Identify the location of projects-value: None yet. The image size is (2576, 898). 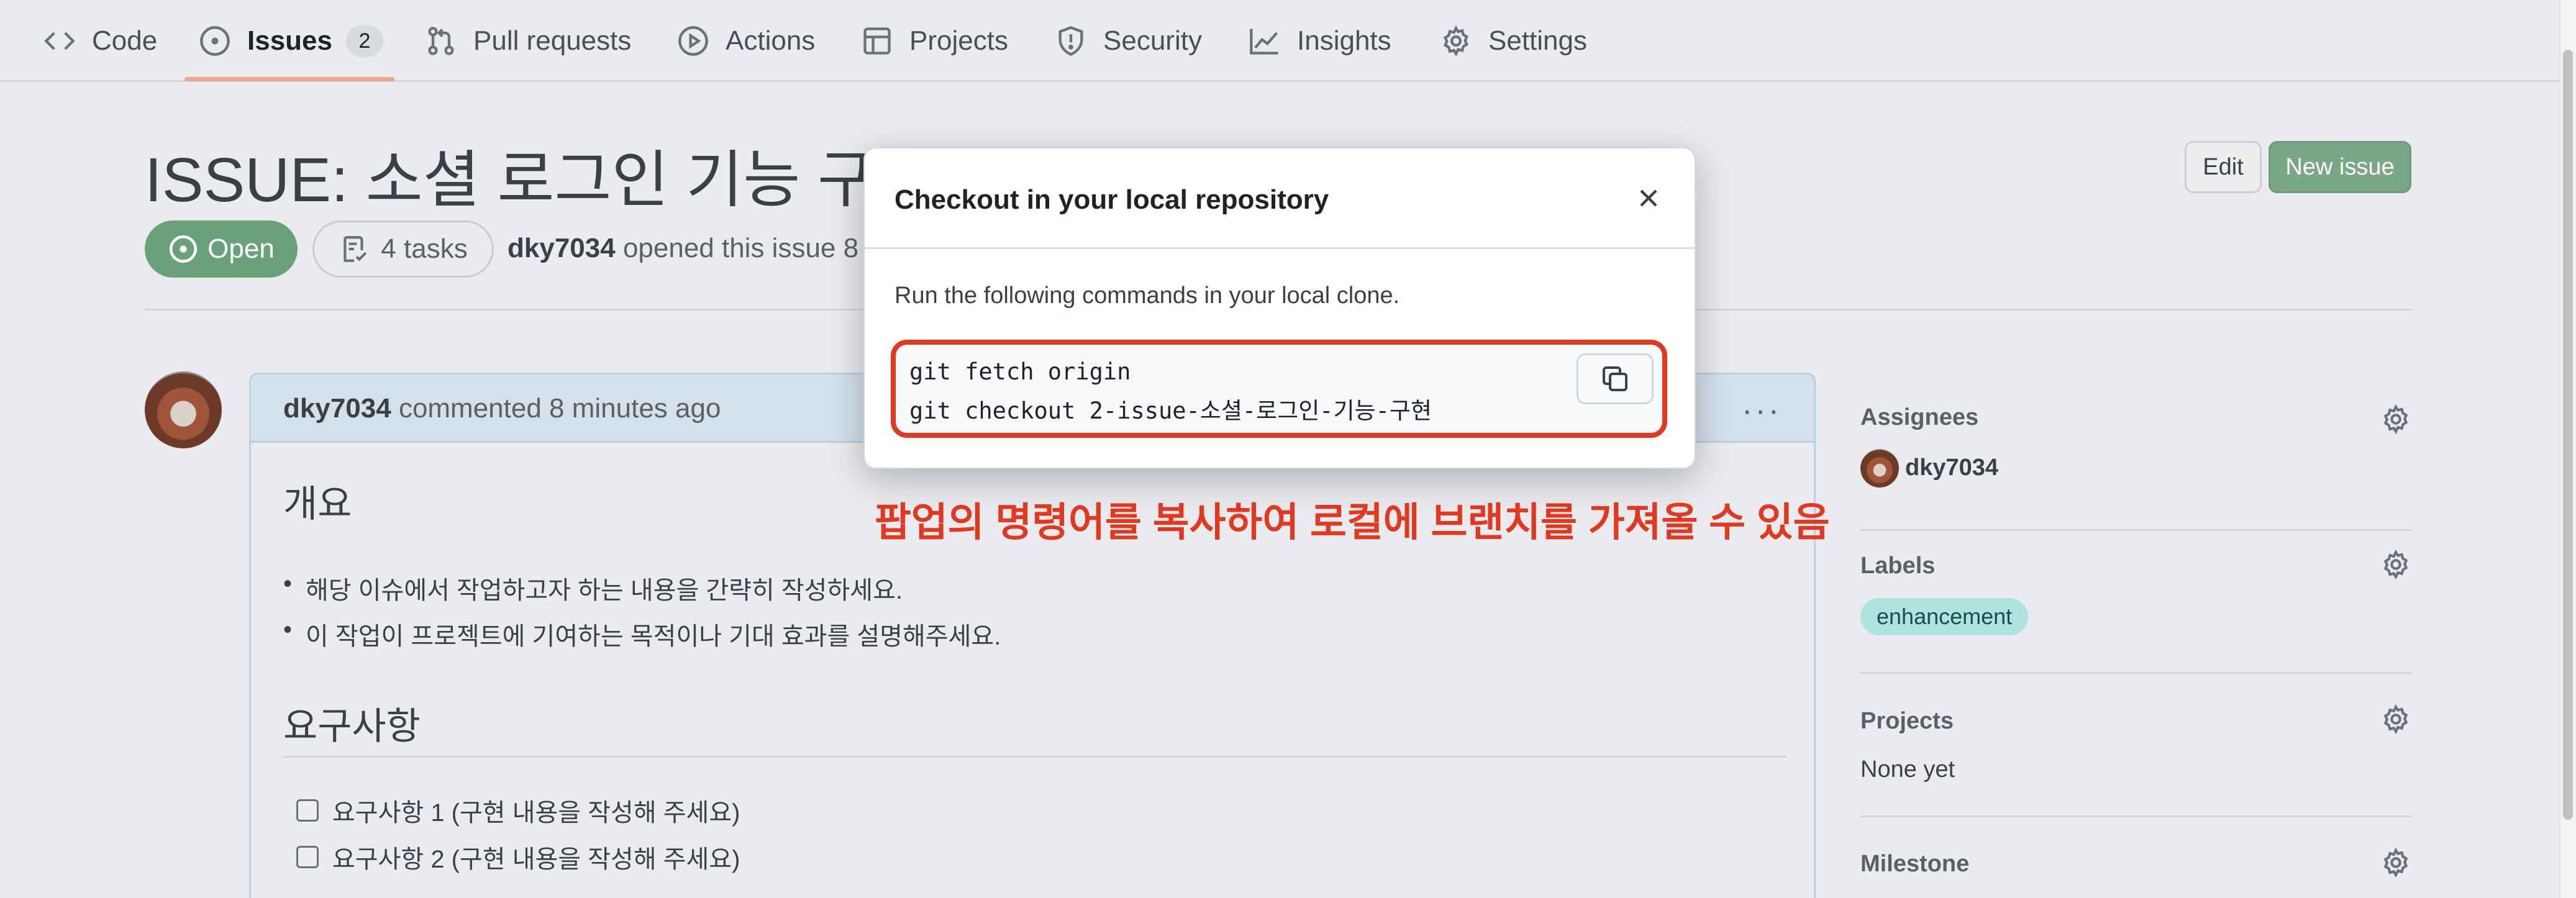
(1907, 769).